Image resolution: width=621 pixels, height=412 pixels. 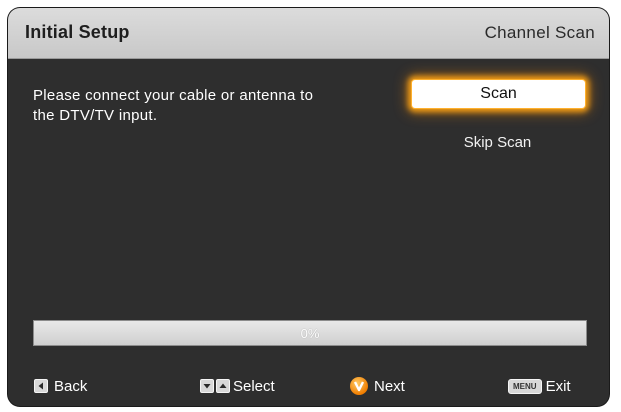 What do you see at coordinates (389, 386) in the screenshot?
I see `next-label: Next` at bounding box center [389, 386].